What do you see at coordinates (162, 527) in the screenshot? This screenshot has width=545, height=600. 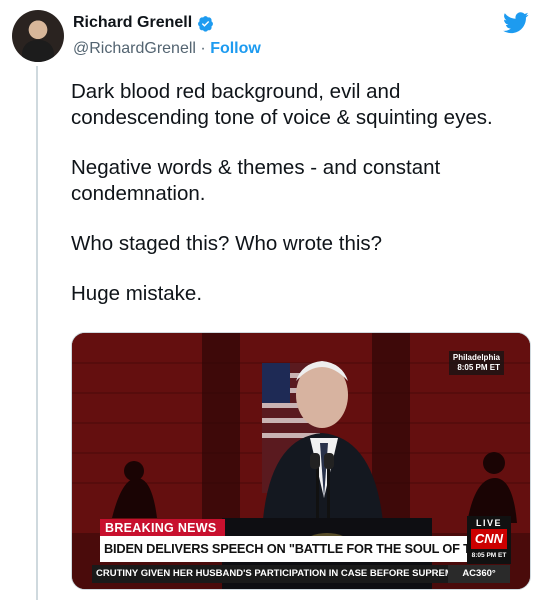 I see `breaking-news-label: BREAKING NEWS` at bounding box center [162, 527].